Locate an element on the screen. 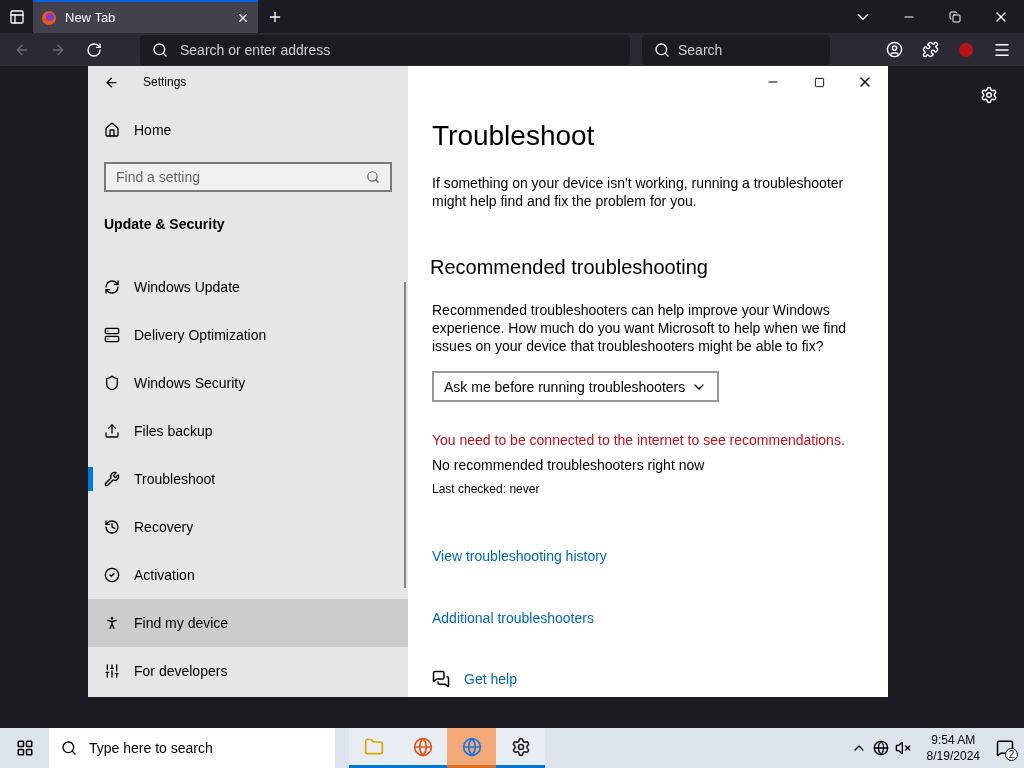  last-checked-text: Last checked: never is located at coordinates (486, 489).